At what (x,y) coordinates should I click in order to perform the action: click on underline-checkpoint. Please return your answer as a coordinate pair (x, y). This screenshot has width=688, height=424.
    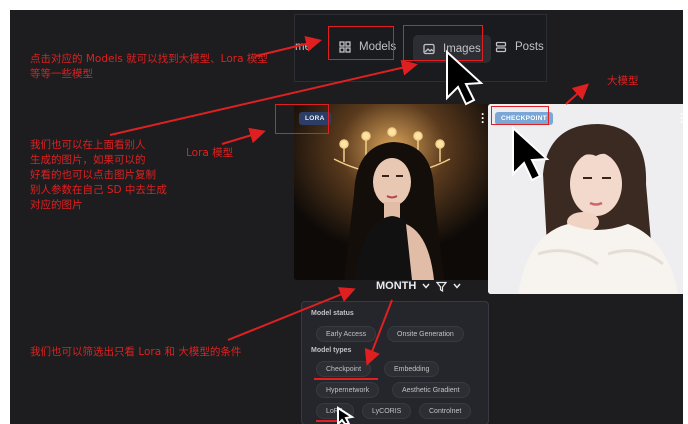
    Looking at the image, I should click on (346, 379).